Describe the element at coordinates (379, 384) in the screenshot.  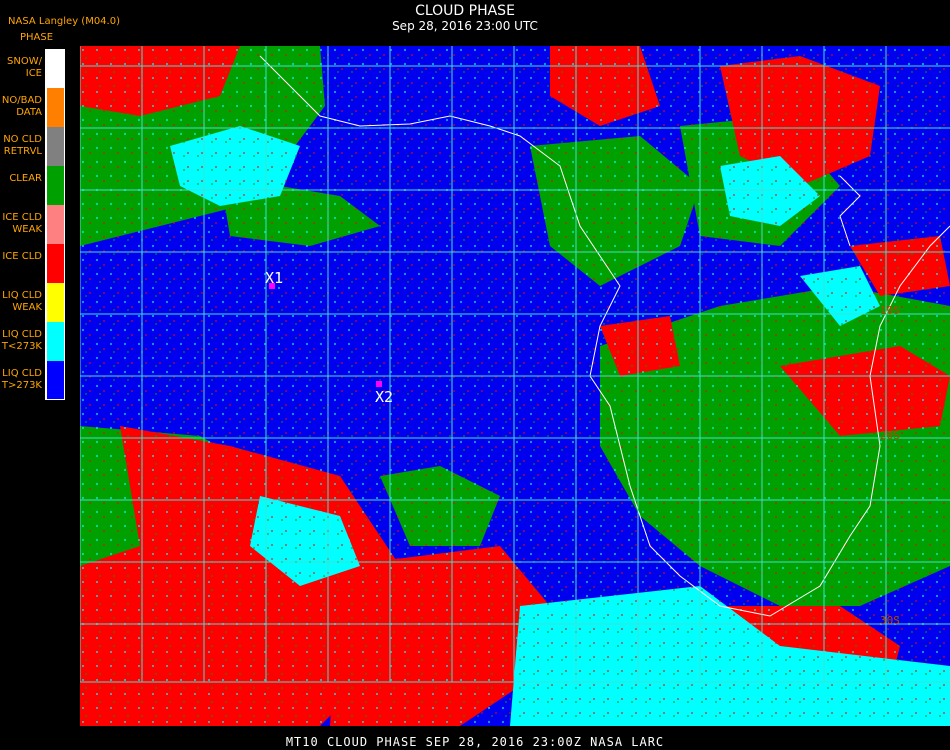
I see `marker-x2` at that location.